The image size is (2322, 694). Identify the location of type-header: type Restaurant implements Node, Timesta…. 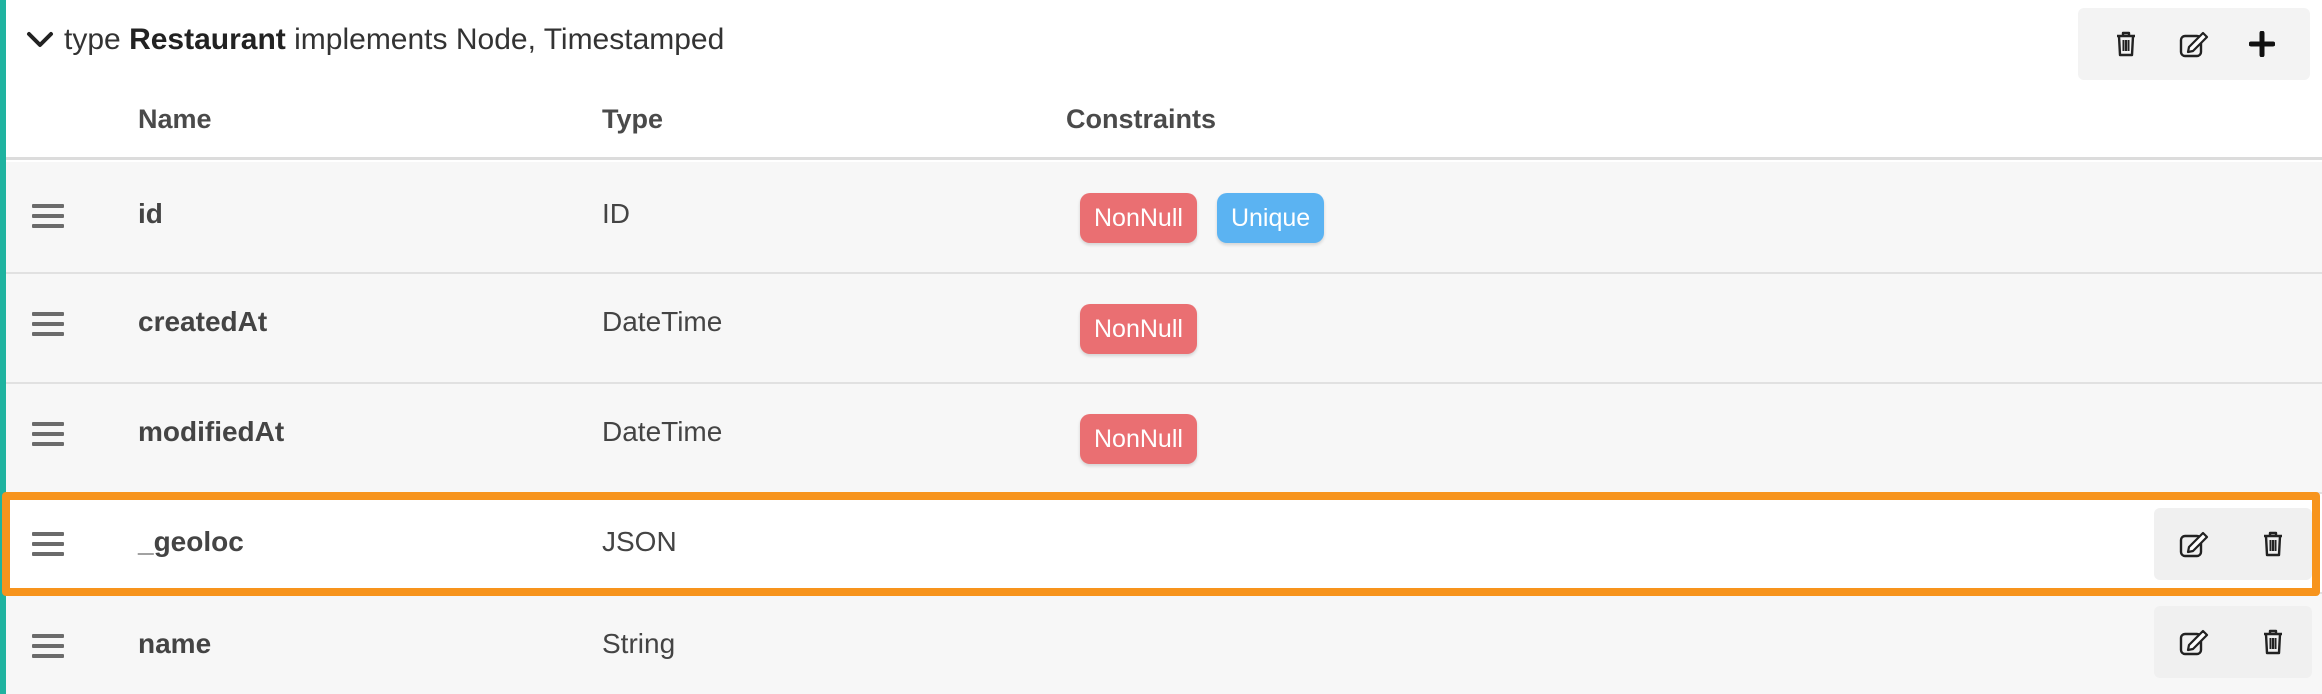
(1164, 40).